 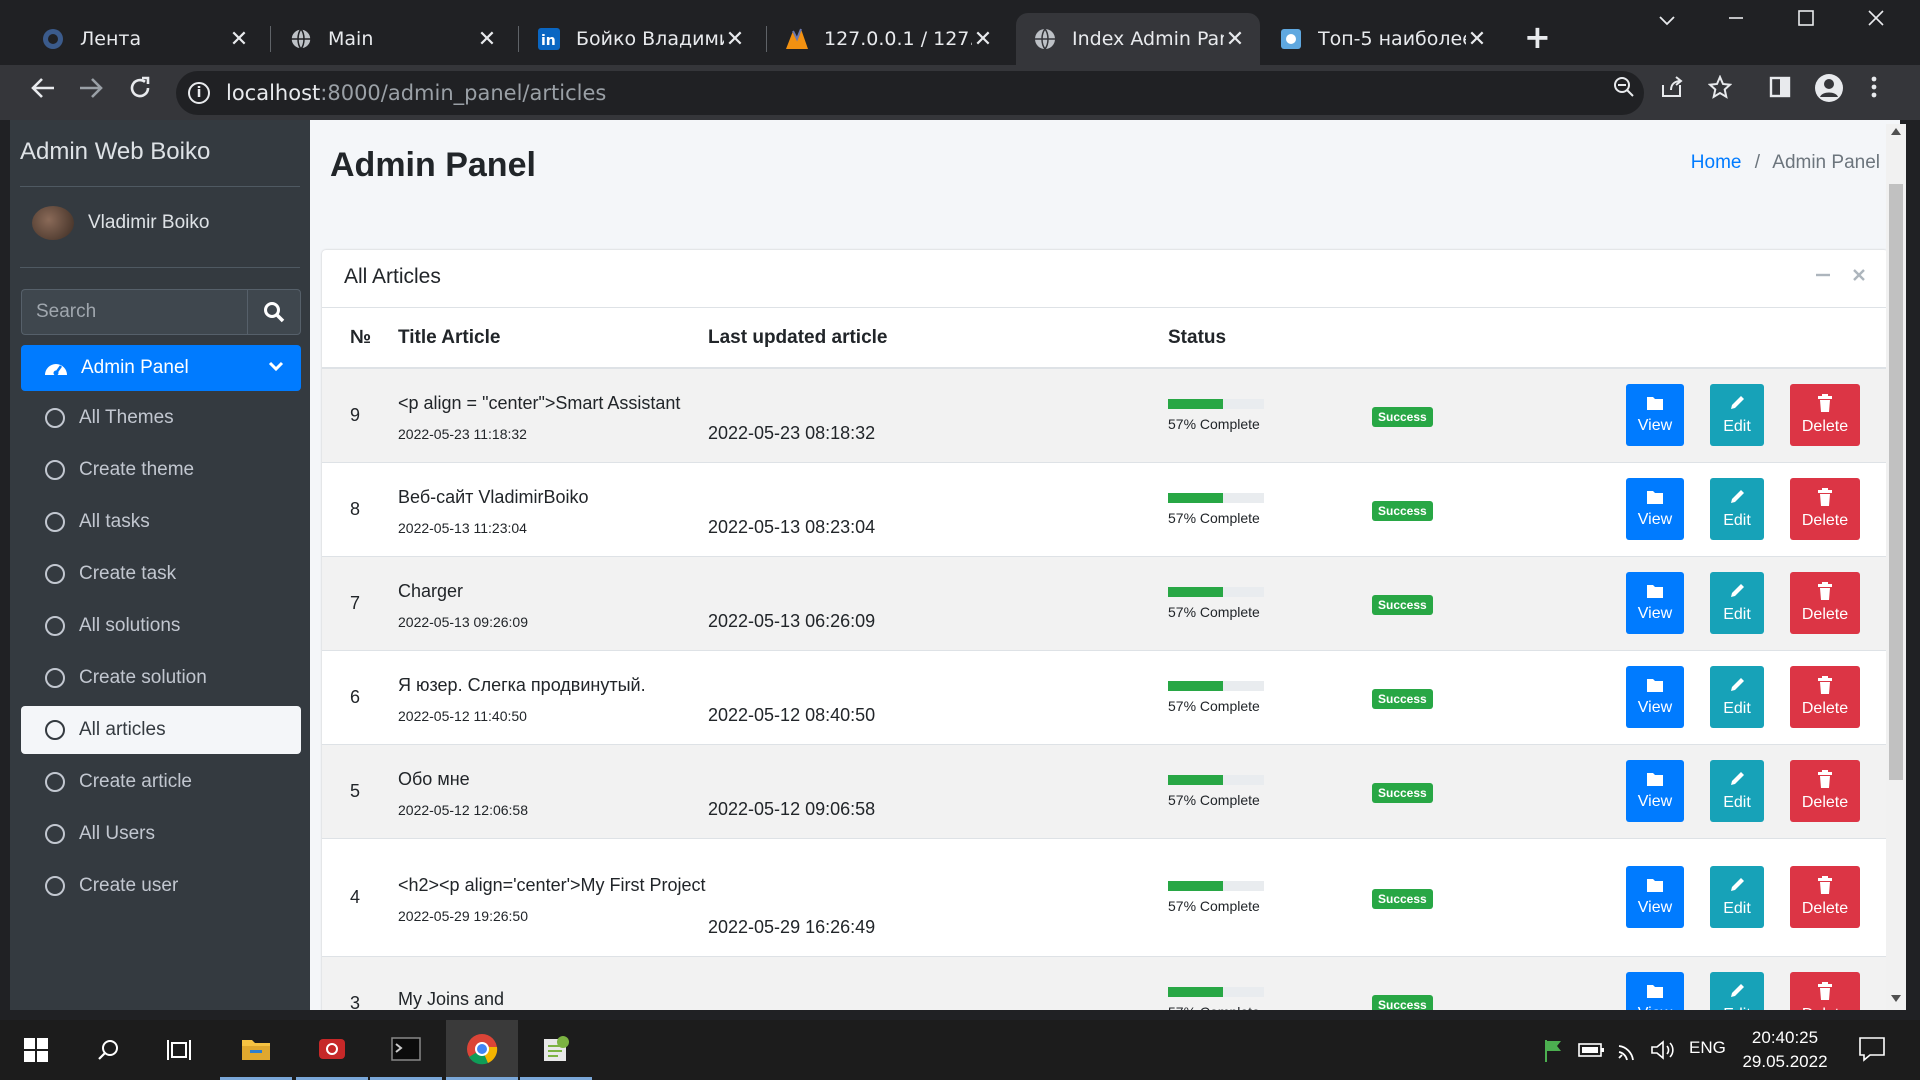 What do you see at coordinates (55, 574) in the screenshot?
I see `circle-icon` at bounding box center [55, 574].